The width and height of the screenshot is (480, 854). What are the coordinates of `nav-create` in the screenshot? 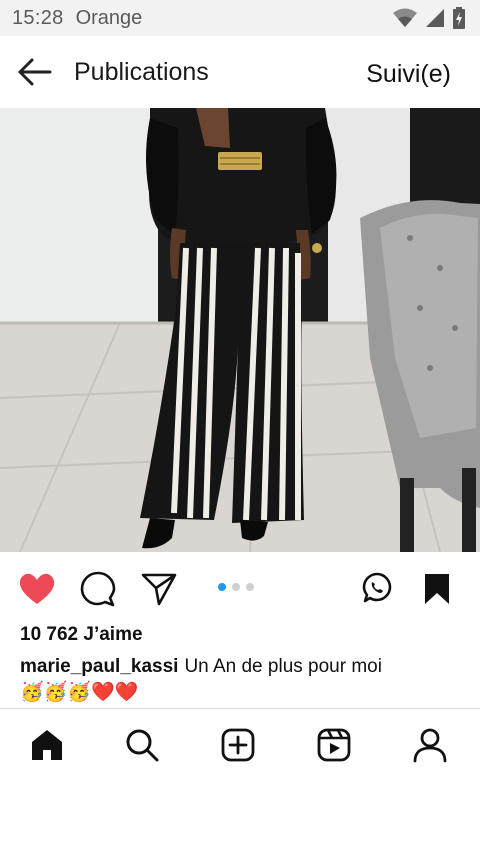 It's located at (238, 745).